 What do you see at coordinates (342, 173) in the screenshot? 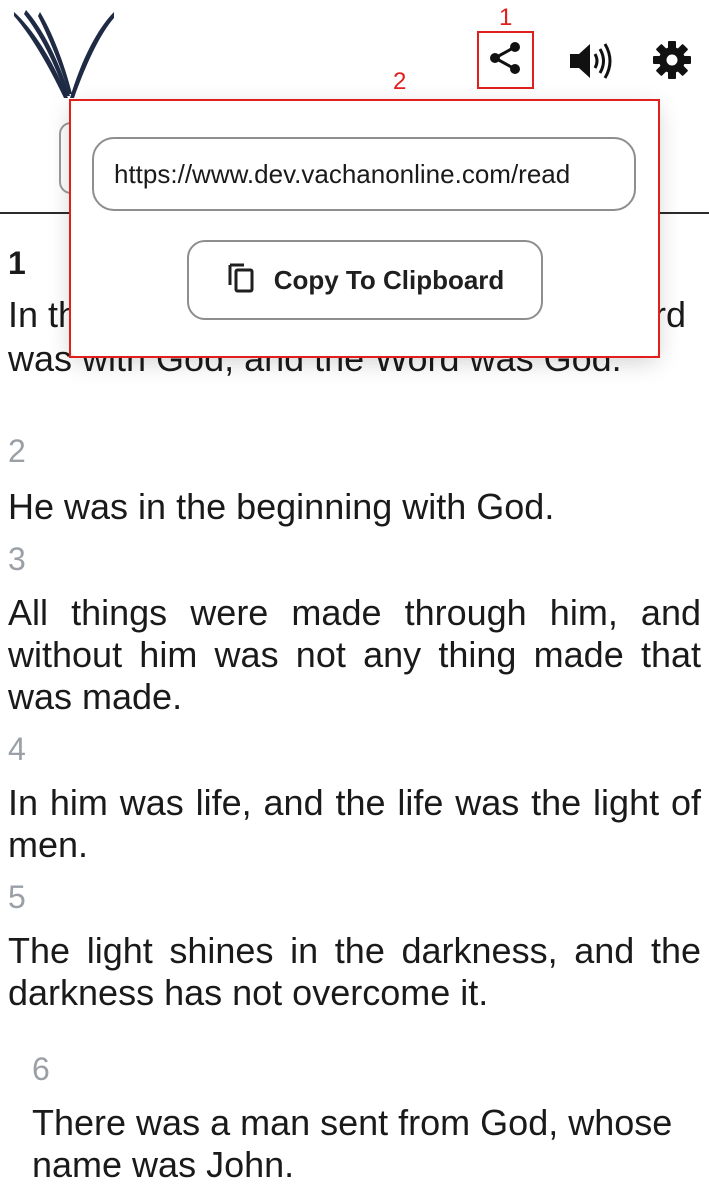
I see `share-url-text: https://www.dev.vachanonline.com/read` at bounding box center [342, 173].